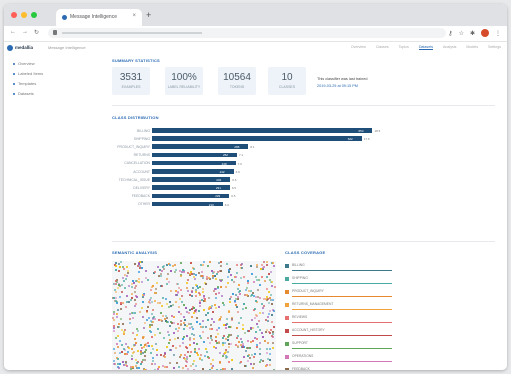 The image size is (511, 374). Describe the element at coordinates (226, 204) in the screenshot. I see `bar-end-label: 6.0` at that location.